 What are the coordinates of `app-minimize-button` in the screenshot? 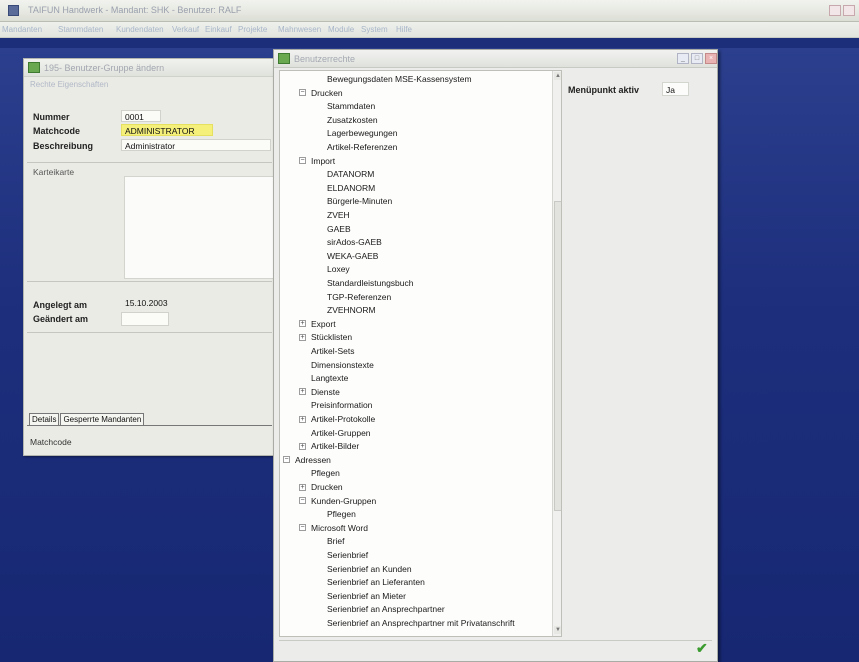 It's located at (835, 10).